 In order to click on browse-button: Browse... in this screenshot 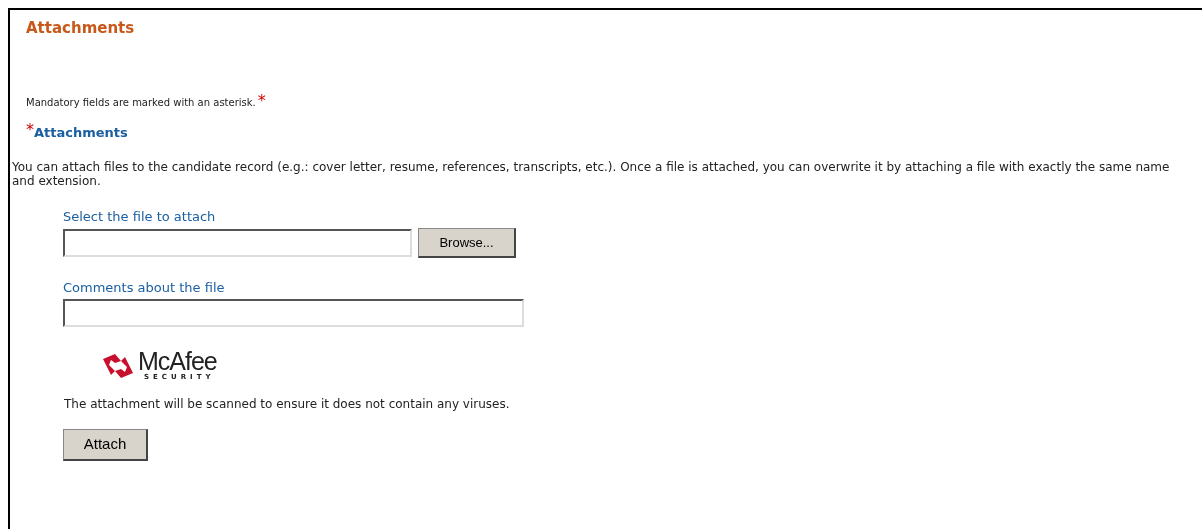, I will do `click(467, 243)`.